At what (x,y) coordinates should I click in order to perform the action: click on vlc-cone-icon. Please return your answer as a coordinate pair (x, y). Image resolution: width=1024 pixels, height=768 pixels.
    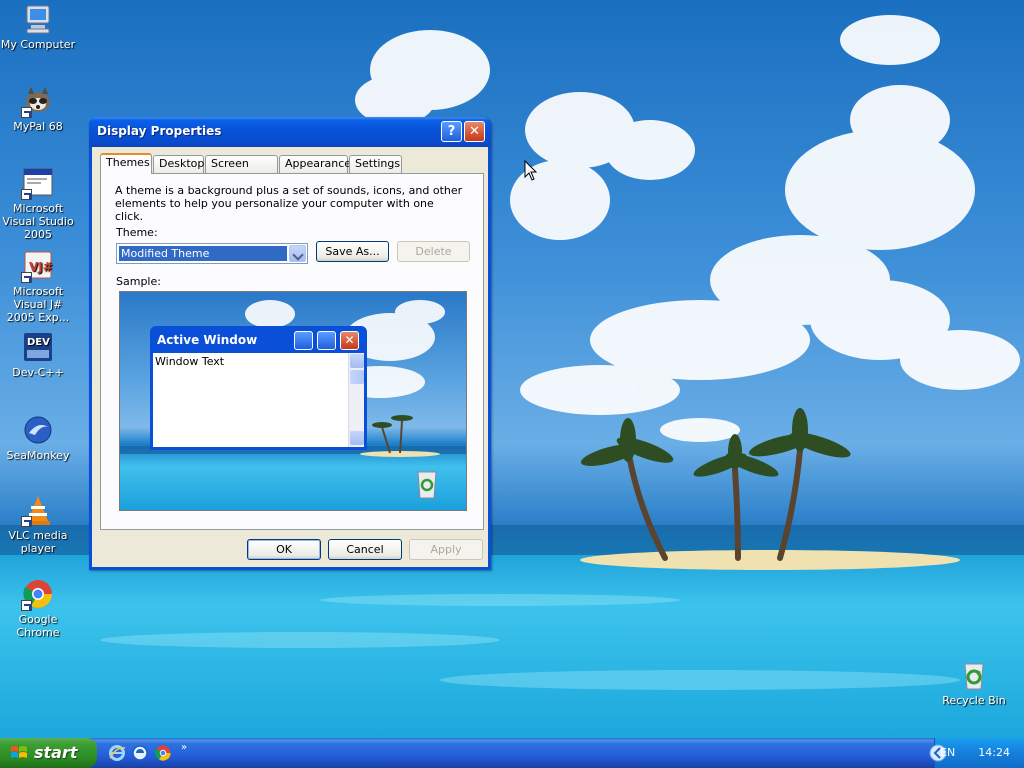
    Looking at the image, I should click on (38, 510).